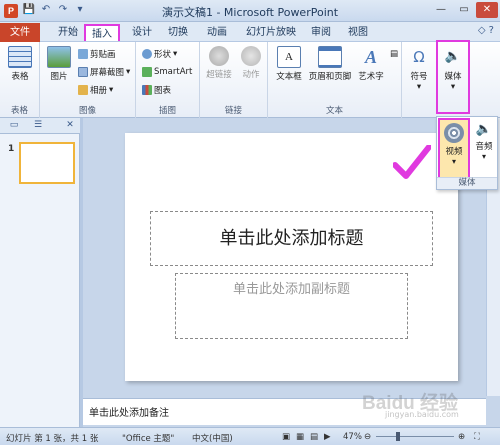 Image resolution: width=500 pixels, height=445 pixels. What do you see at coordinates (398, 436) in the screenshot?
I see `zoom-slider-thumb` at bounding box center [398, 436].